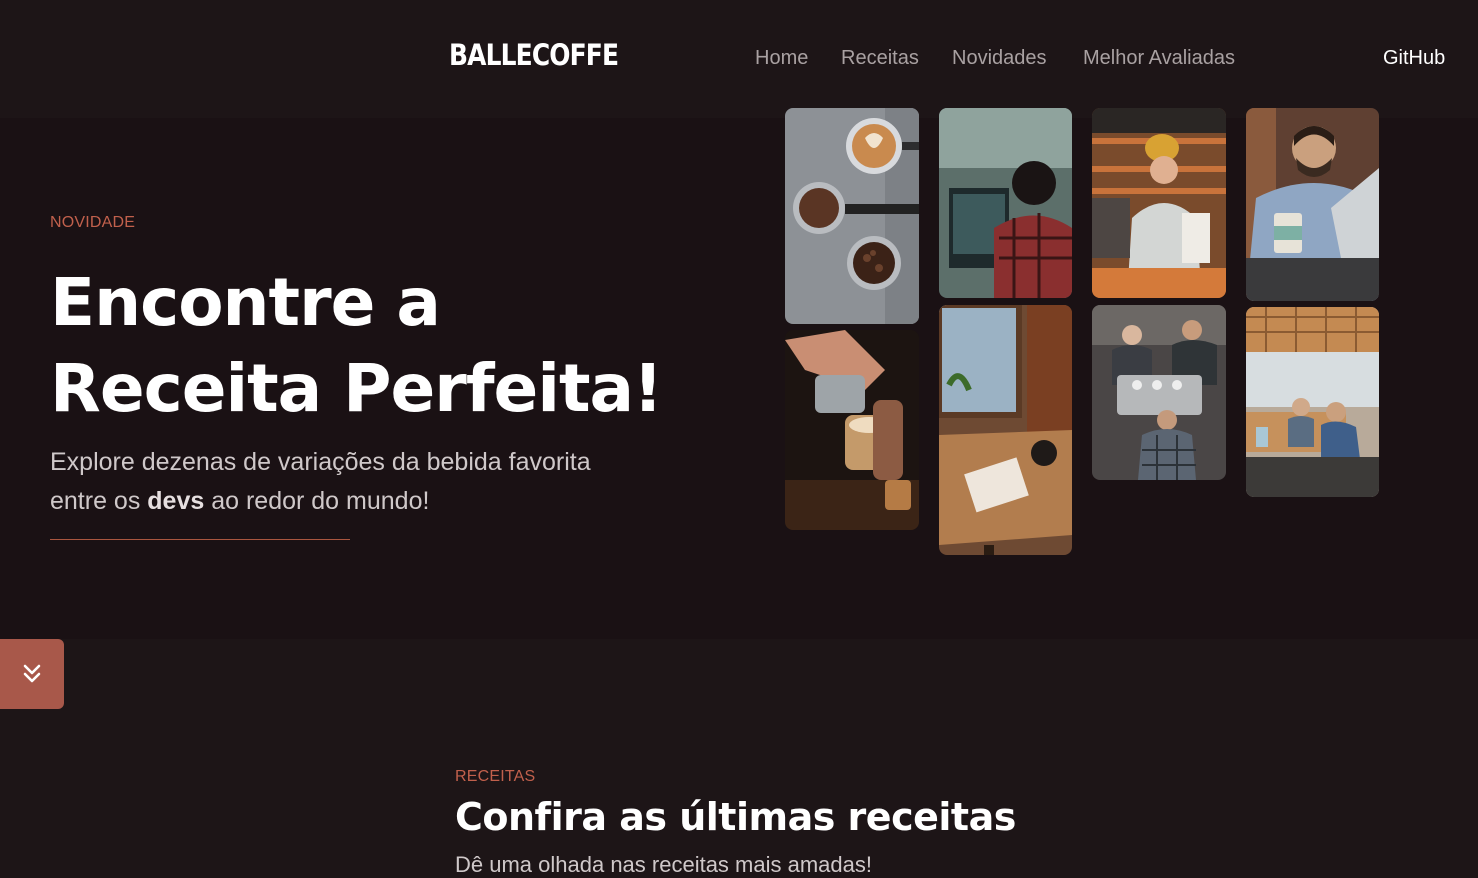 This screenshot has height=878, width=1478. What do you see at coordinates (663, 864) in the screenshot?
I see `recipes-subtitle: Dê uma olhada nas receitas mais amadas!` at bounding box center [663, 864].